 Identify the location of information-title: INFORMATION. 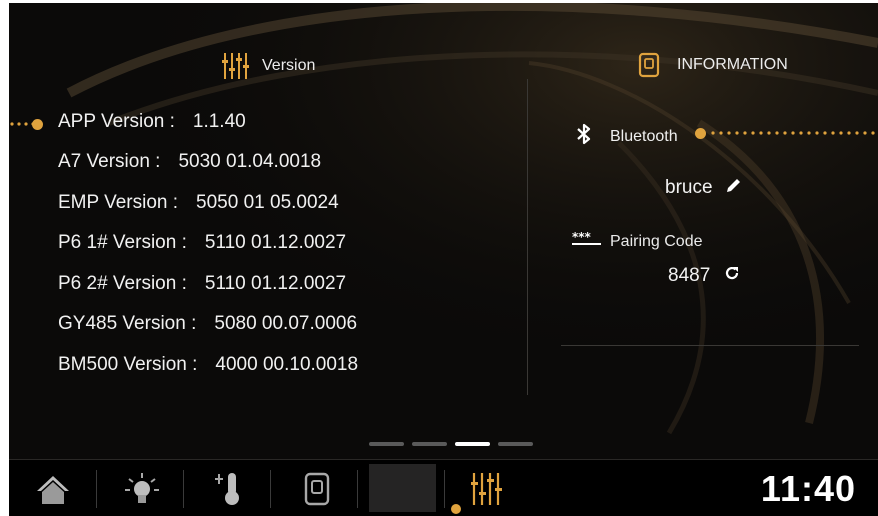
(732, 64).